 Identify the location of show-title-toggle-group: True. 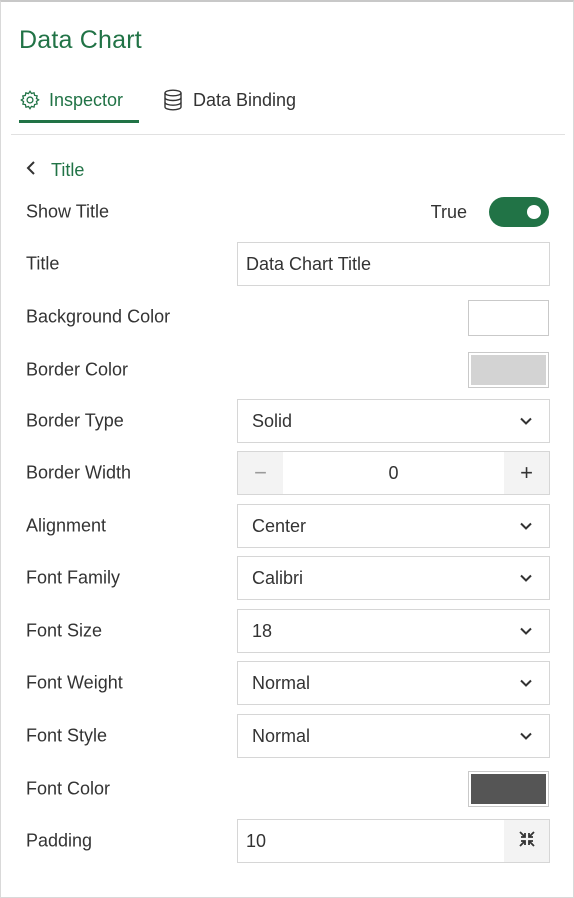
(490, 212).